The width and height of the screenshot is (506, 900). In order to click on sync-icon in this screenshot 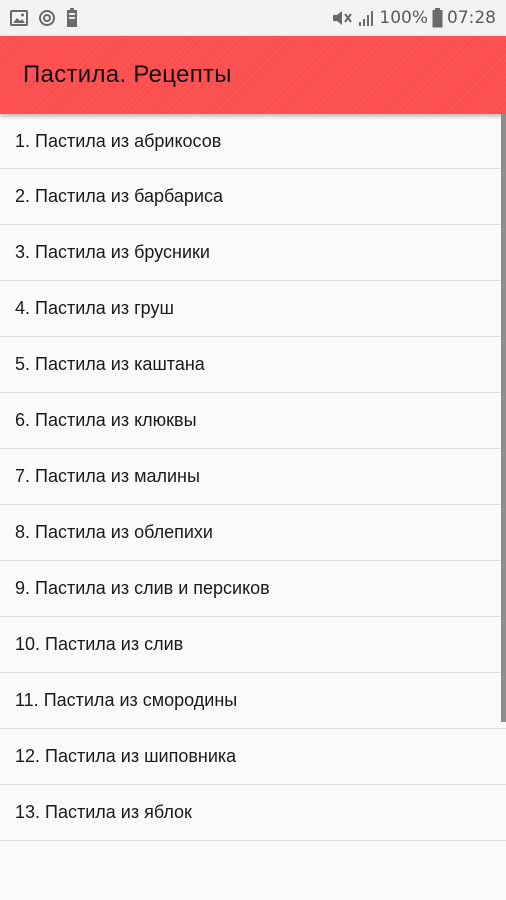, I will do `click(47, 18)`.